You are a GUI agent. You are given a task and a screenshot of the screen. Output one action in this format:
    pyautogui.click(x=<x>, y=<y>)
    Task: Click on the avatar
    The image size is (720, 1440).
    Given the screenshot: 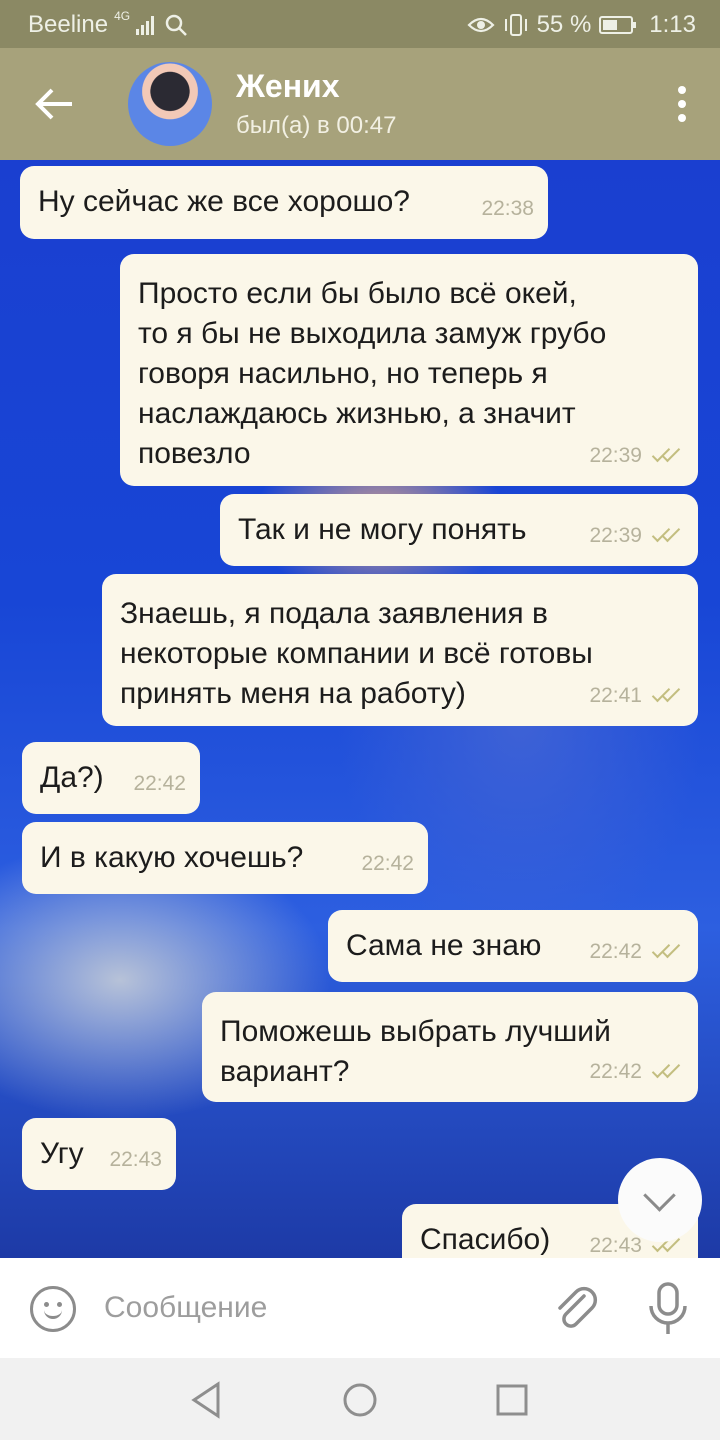 What is the action you would take?
    pyautogui.click(x=170, y=104)
    